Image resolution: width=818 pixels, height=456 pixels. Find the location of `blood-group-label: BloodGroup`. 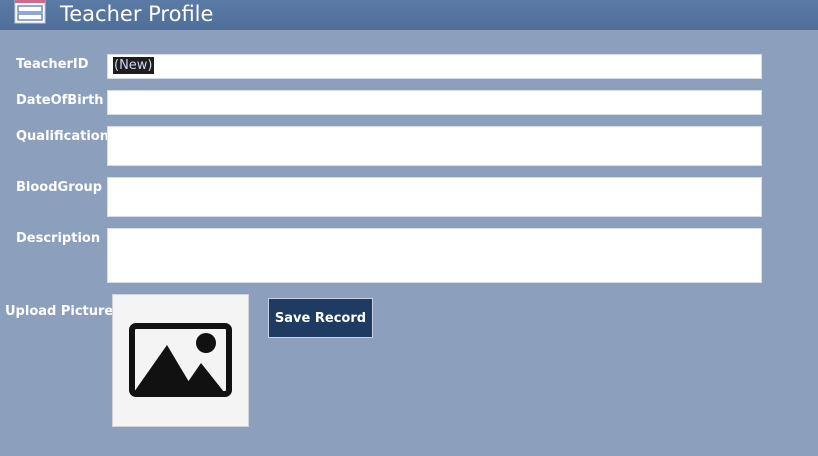

blood-group-label: BloodGroup is located at coordinates (59, 187).